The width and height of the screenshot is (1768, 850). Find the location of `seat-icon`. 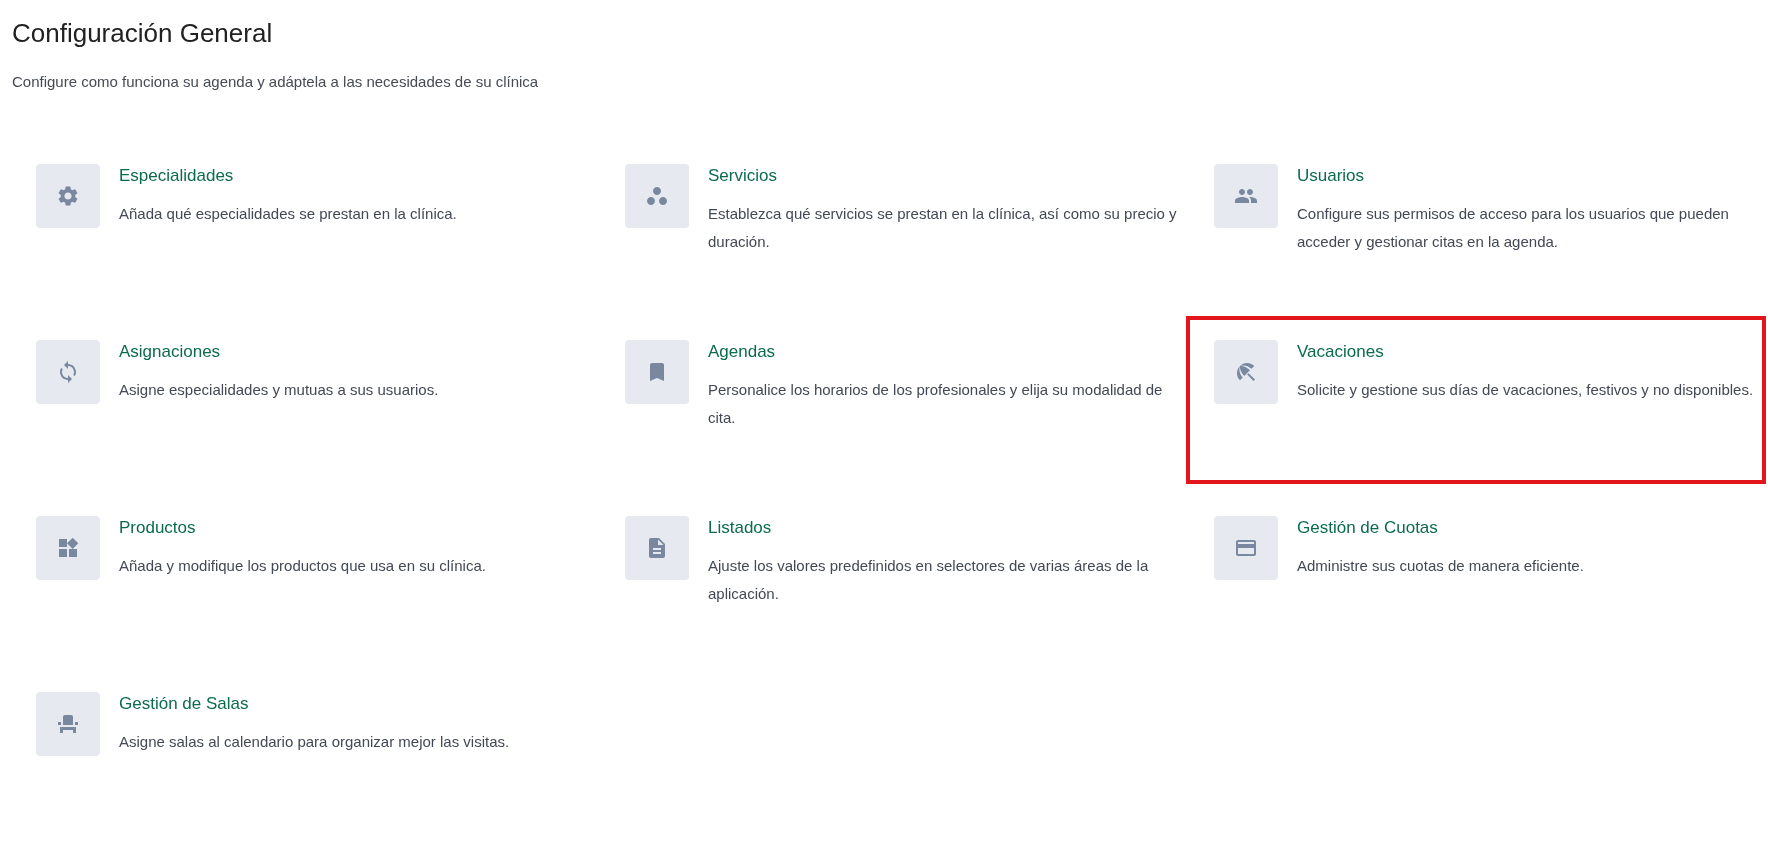

seat-icon is located at coordinates (68, 724).